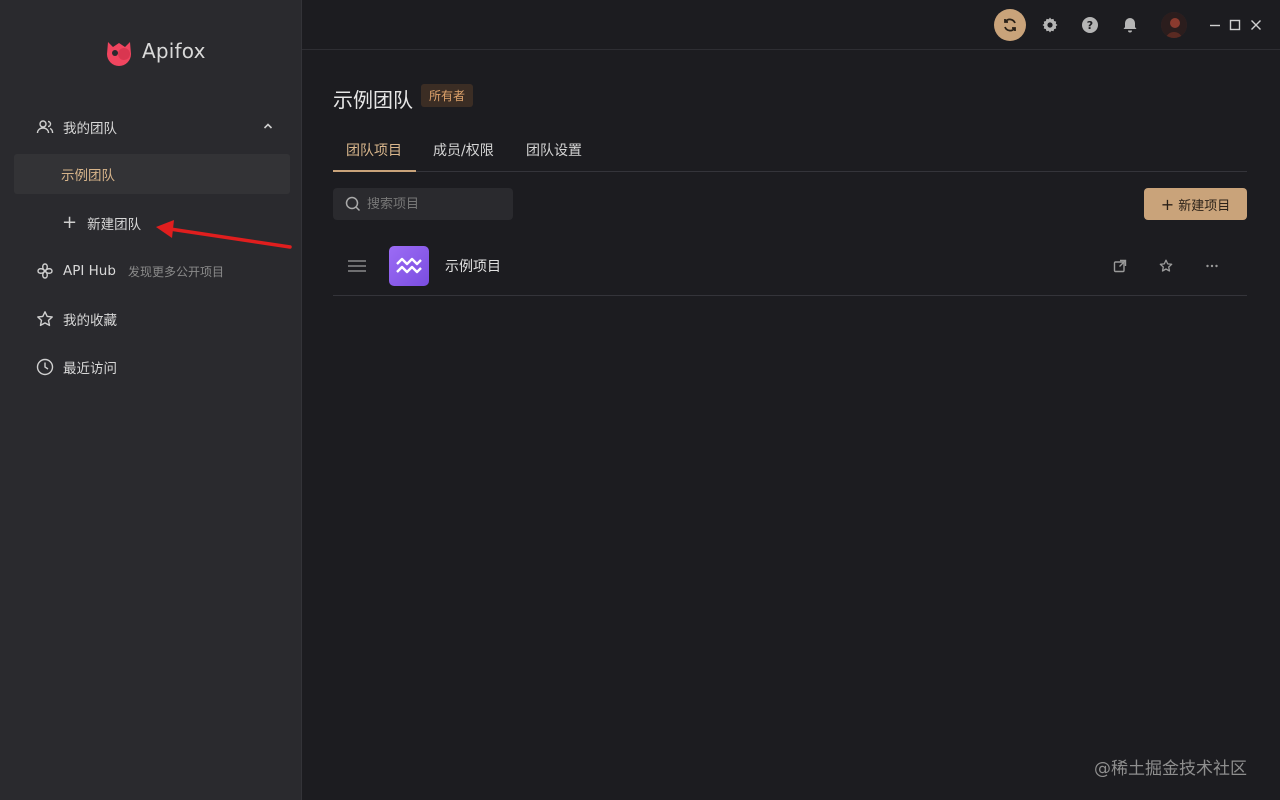  Describe the element at coordinates (45, 367) in the screenshot. I see `clock-icon` at that location.